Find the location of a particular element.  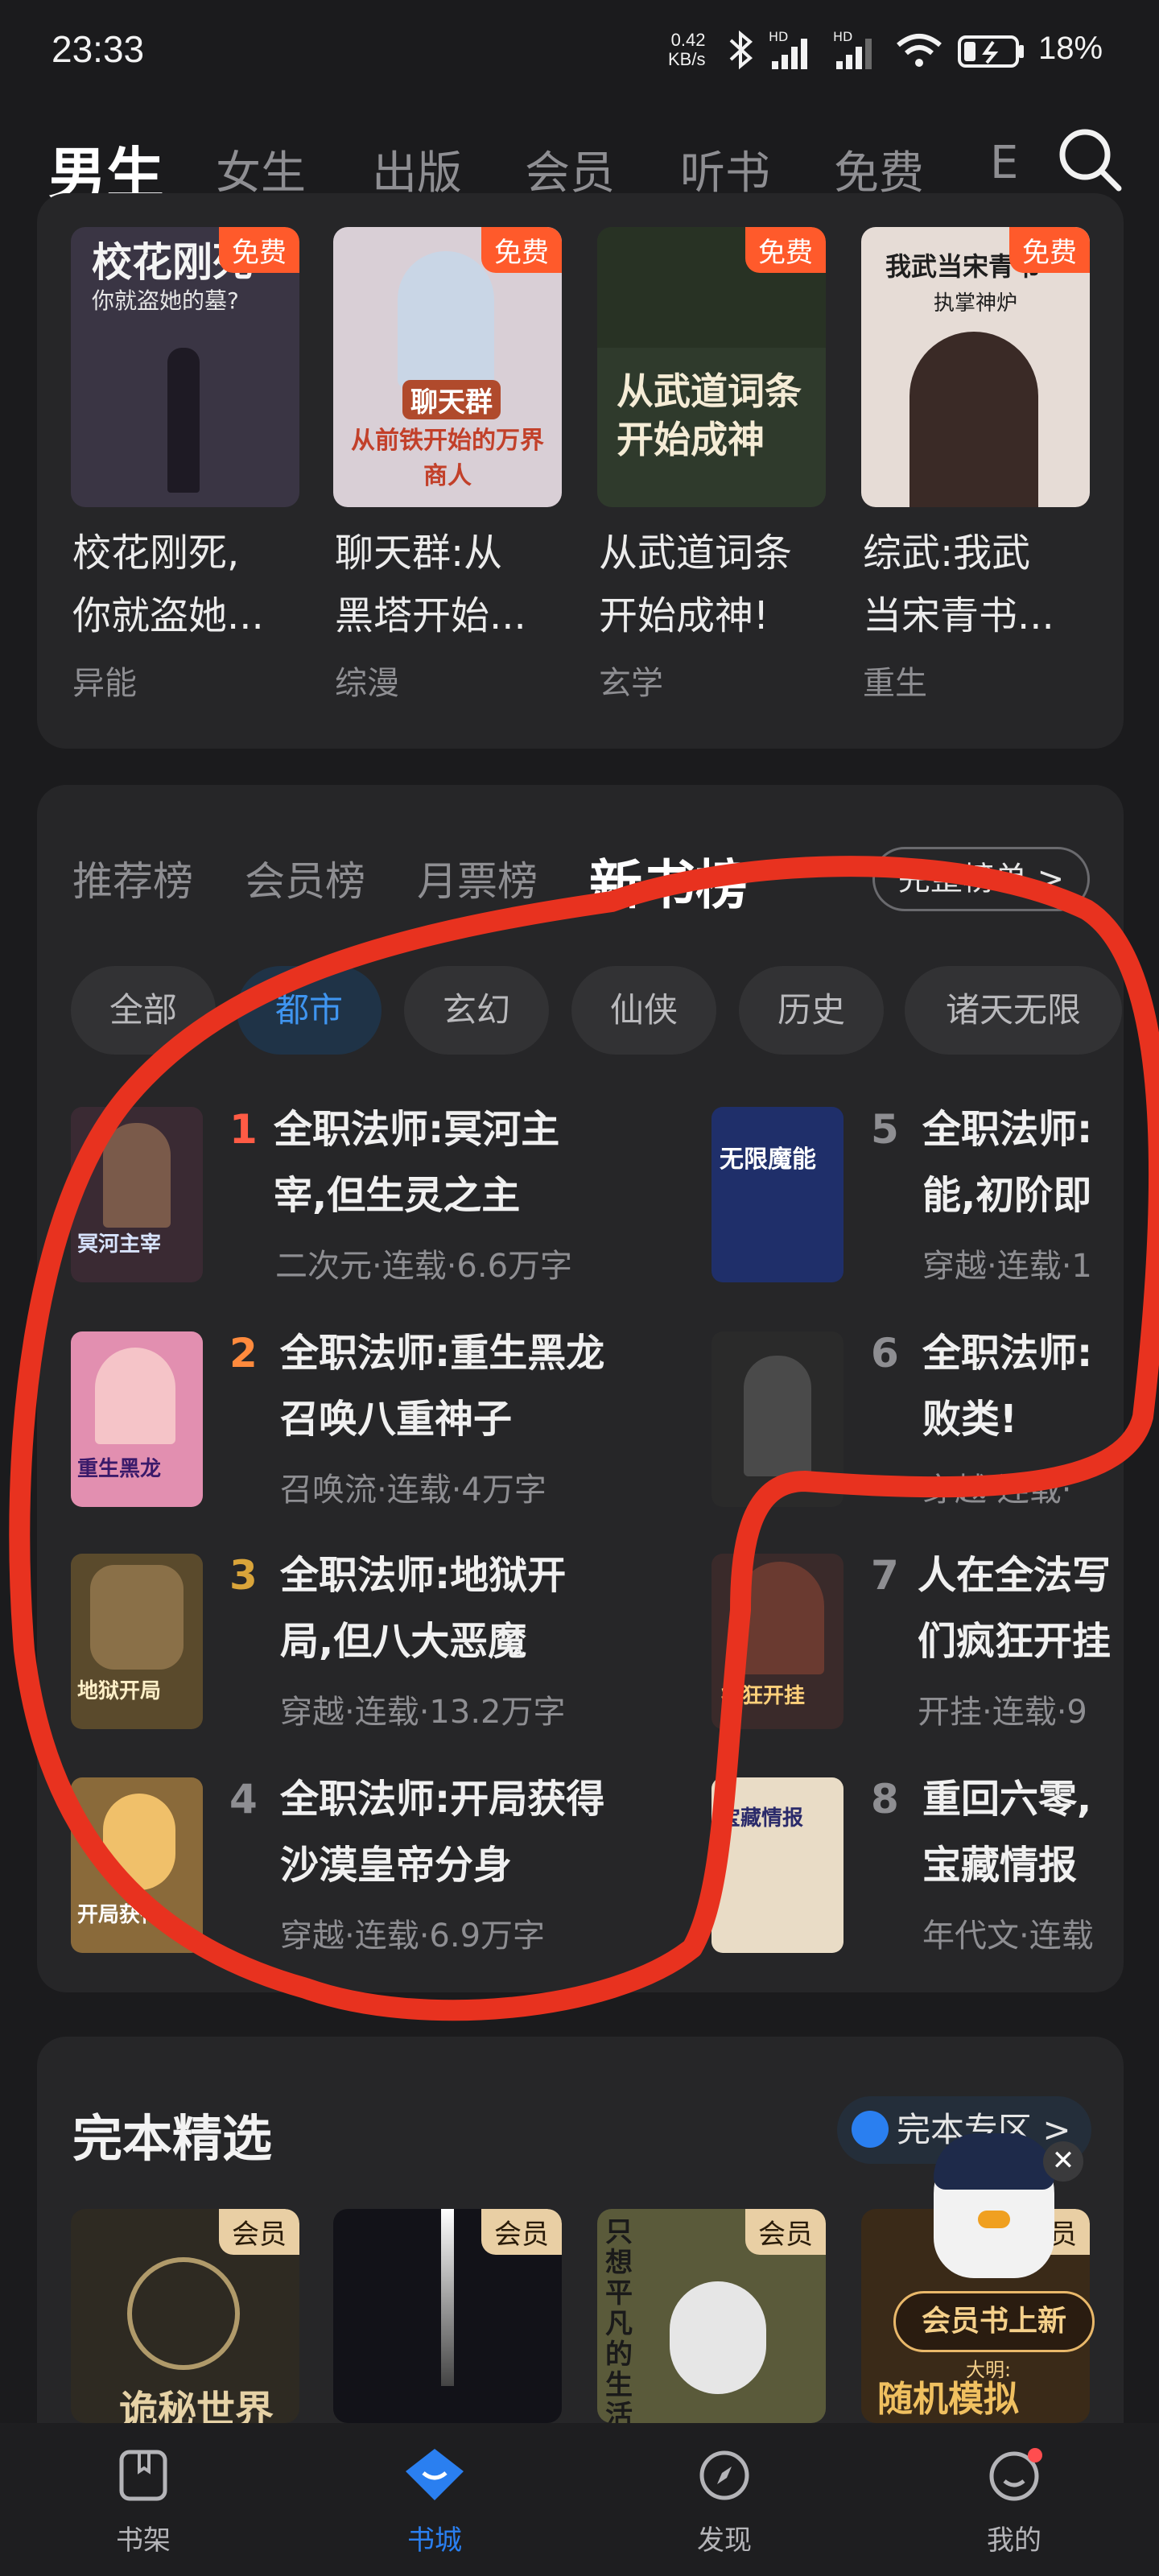

tab-recommend-rank: 推荐榜 is located at coordinates (132, 878).